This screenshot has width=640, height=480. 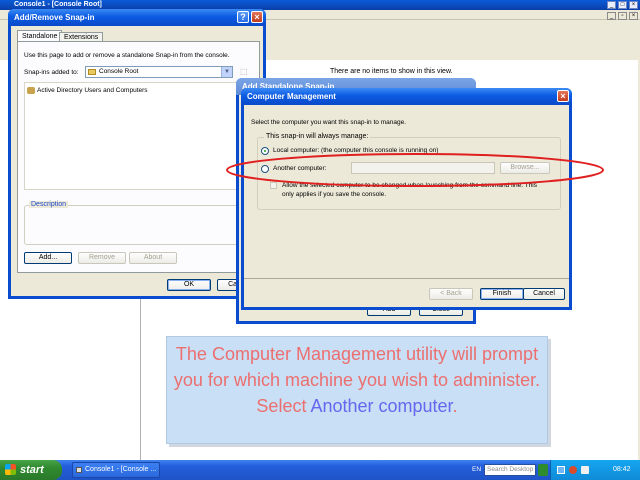 What do you see at coordinates (633, 16) in the screenshot?
I see `child-close-icon: ×` at bounding box center [633, 16].